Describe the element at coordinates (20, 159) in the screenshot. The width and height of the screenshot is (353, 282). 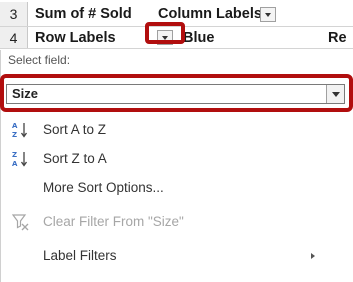
I see `sort-descending-icon: Z A` at that location.